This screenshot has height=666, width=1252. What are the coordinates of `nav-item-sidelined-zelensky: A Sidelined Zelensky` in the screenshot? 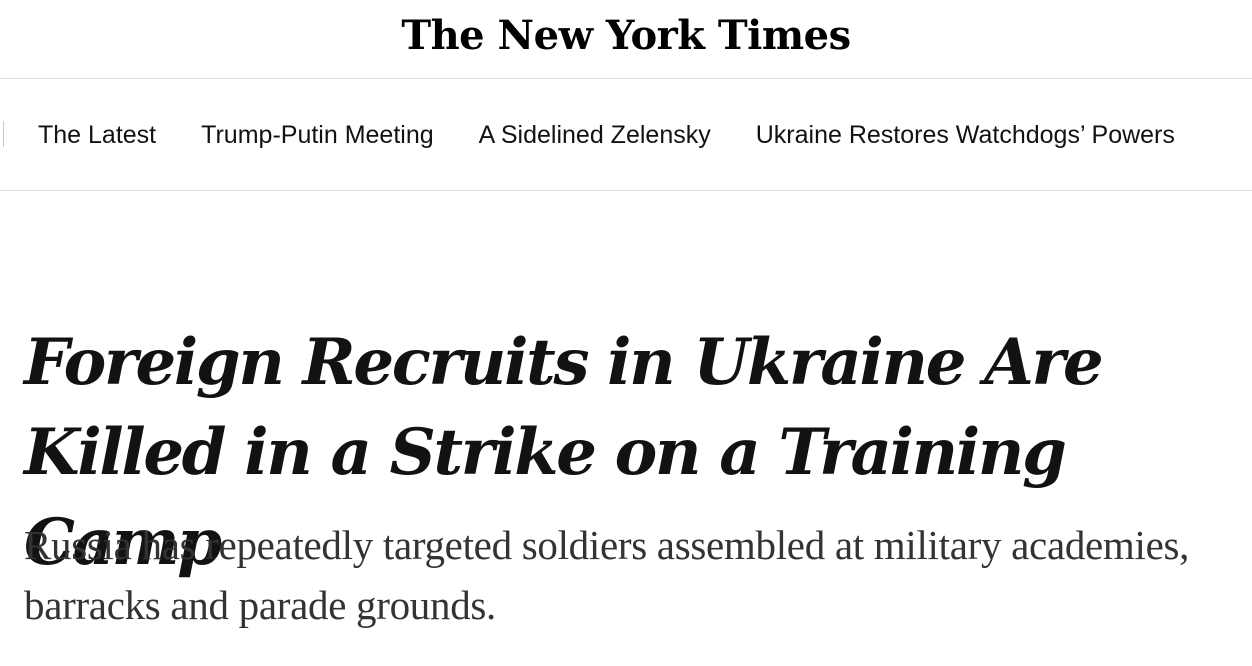 It's located at (595, 135).